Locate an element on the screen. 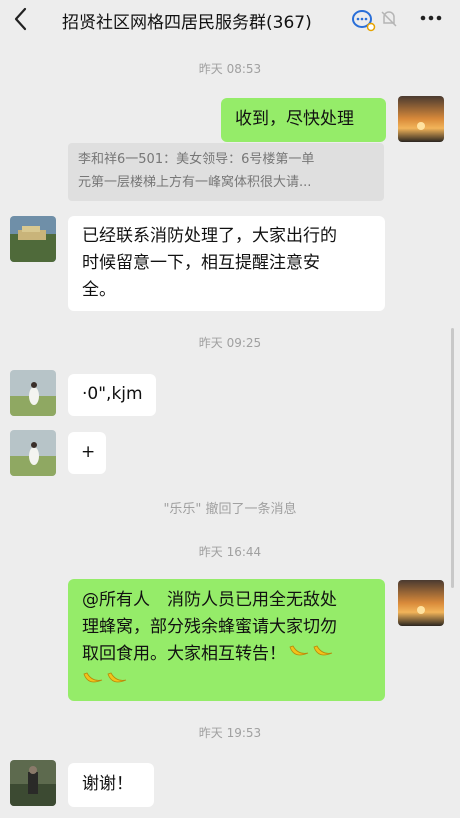 This screenshot has width=460, height=818. message-line is located at coordinates (226, 681).